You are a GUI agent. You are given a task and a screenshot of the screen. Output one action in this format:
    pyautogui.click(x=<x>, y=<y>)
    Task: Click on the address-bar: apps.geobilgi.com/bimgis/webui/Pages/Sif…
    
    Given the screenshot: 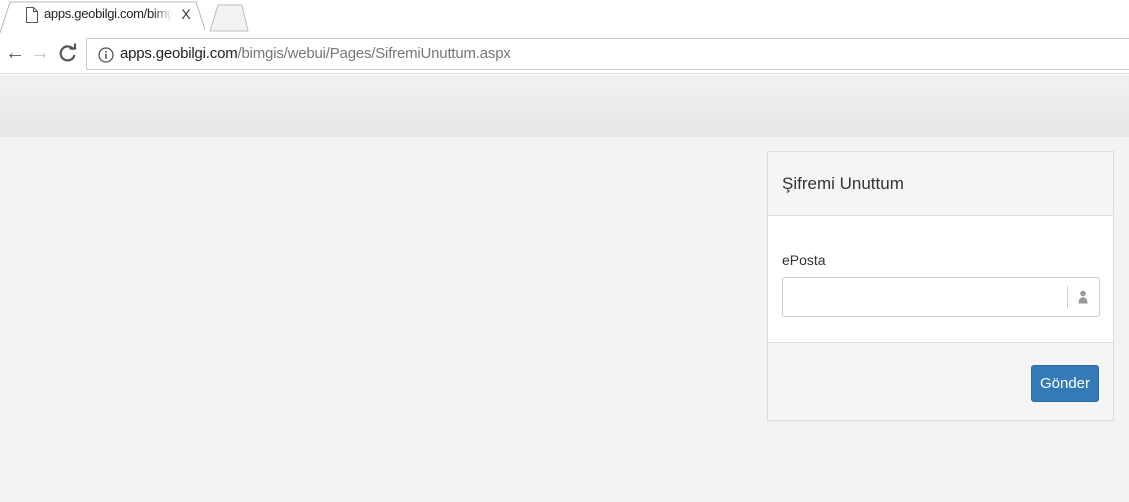 What is the action you would take?
    pyautogui.click(x=607, y=54)
    